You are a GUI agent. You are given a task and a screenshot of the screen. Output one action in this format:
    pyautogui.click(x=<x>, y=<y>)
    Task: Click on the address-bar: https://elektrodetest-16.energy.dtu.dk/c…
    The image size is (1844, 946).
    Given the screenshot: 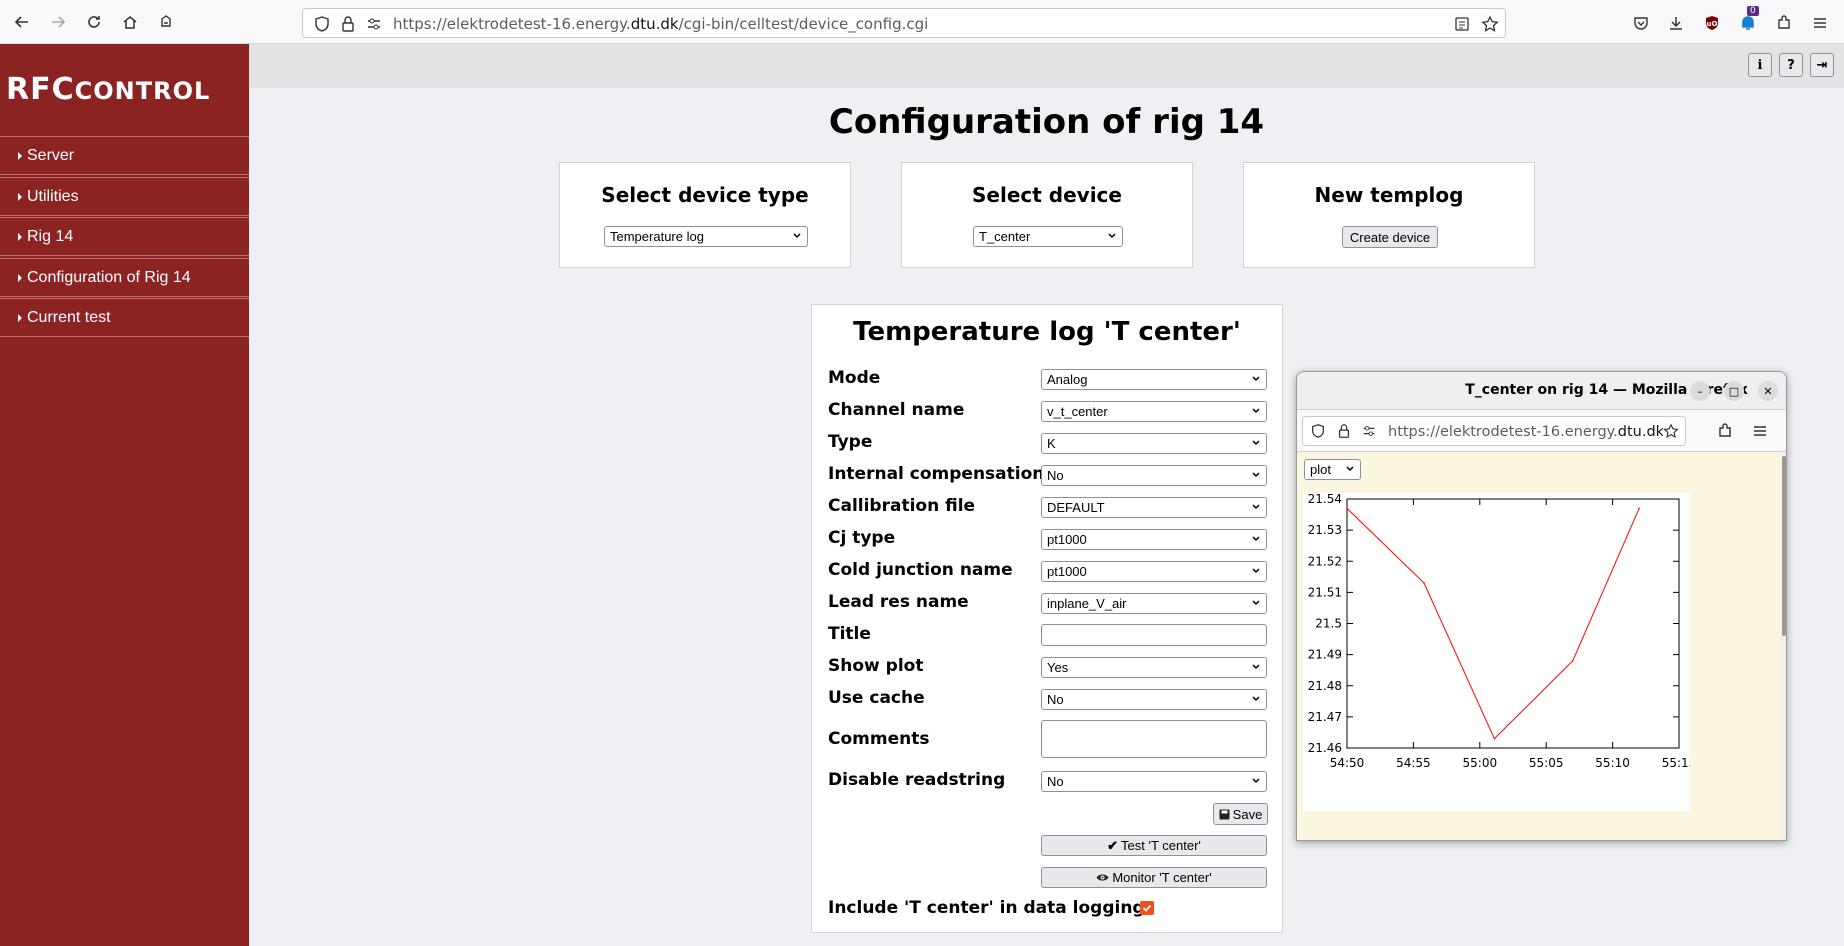 What is the action you would take?
    pyautogui.click(x=904, y=23)
    